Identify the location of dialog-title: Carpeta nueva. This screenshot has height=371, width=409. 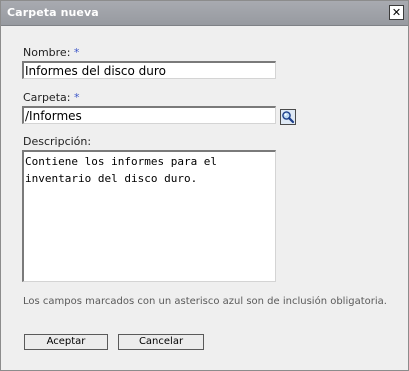
(53, 12).